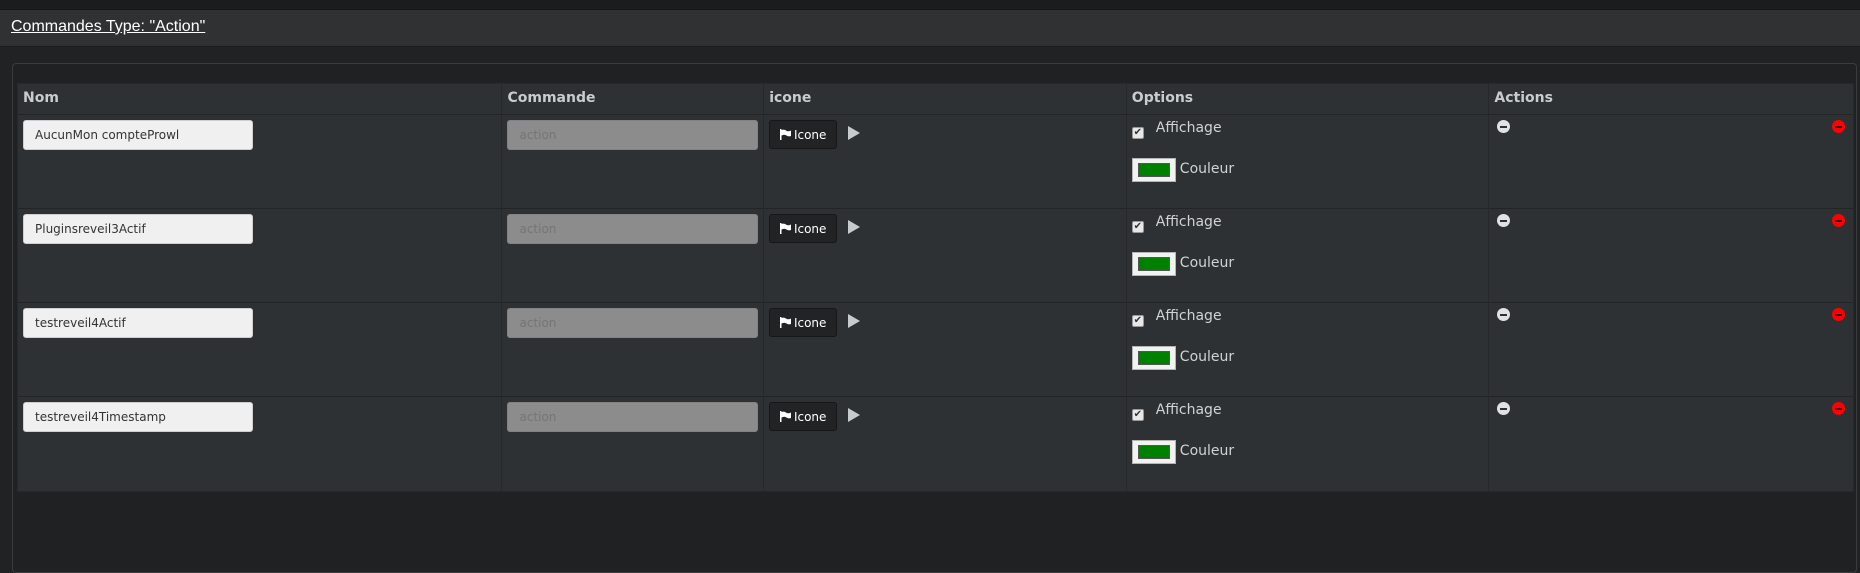  I want to click on table-header: Nom Commande icone Options Actions, so click(935, 99).